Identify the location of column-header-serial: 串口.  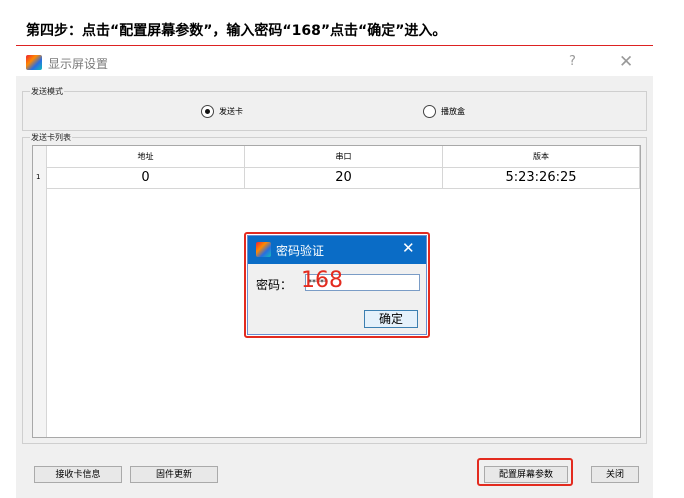
(344, 157).